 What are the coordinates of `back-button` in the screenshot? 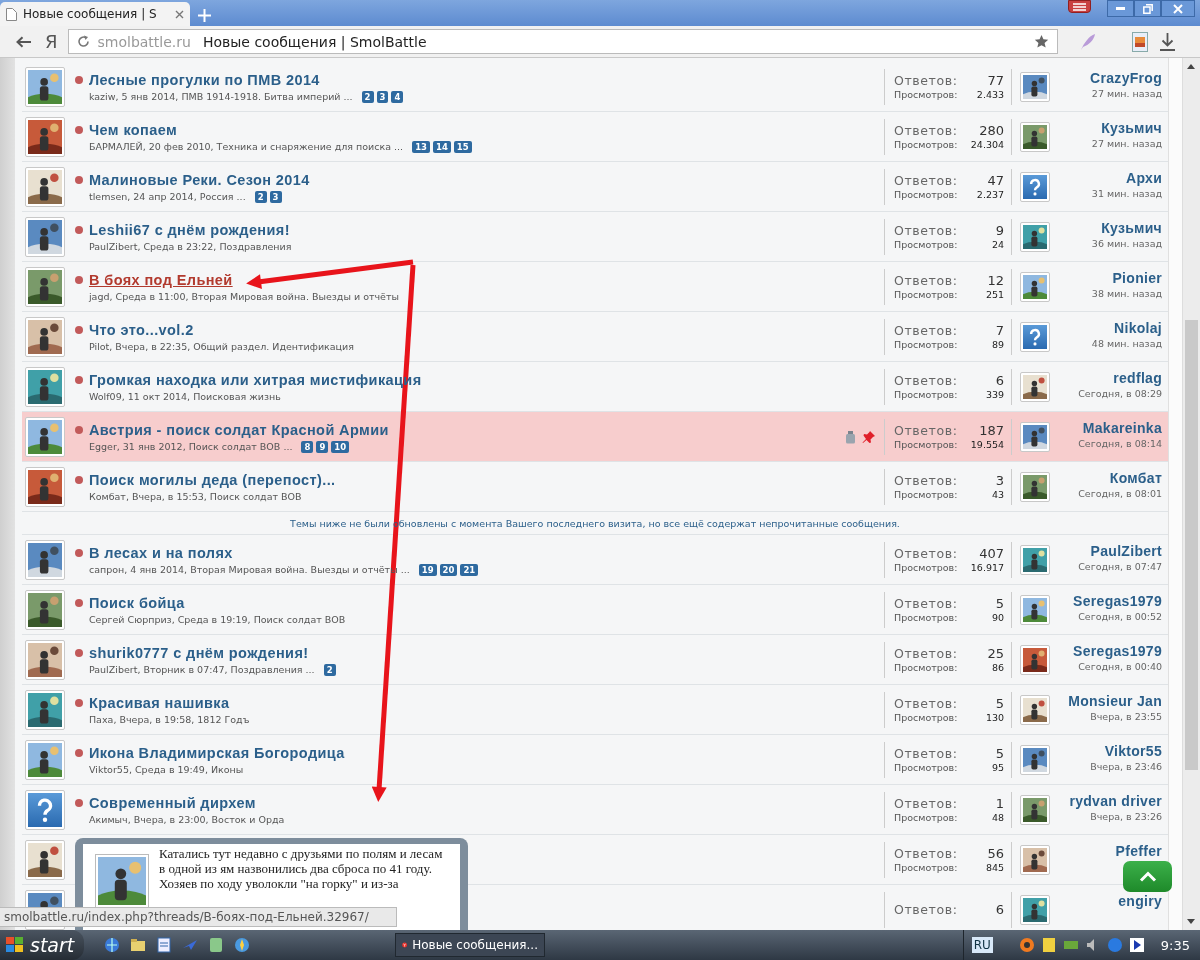 It's located at (23, 41).